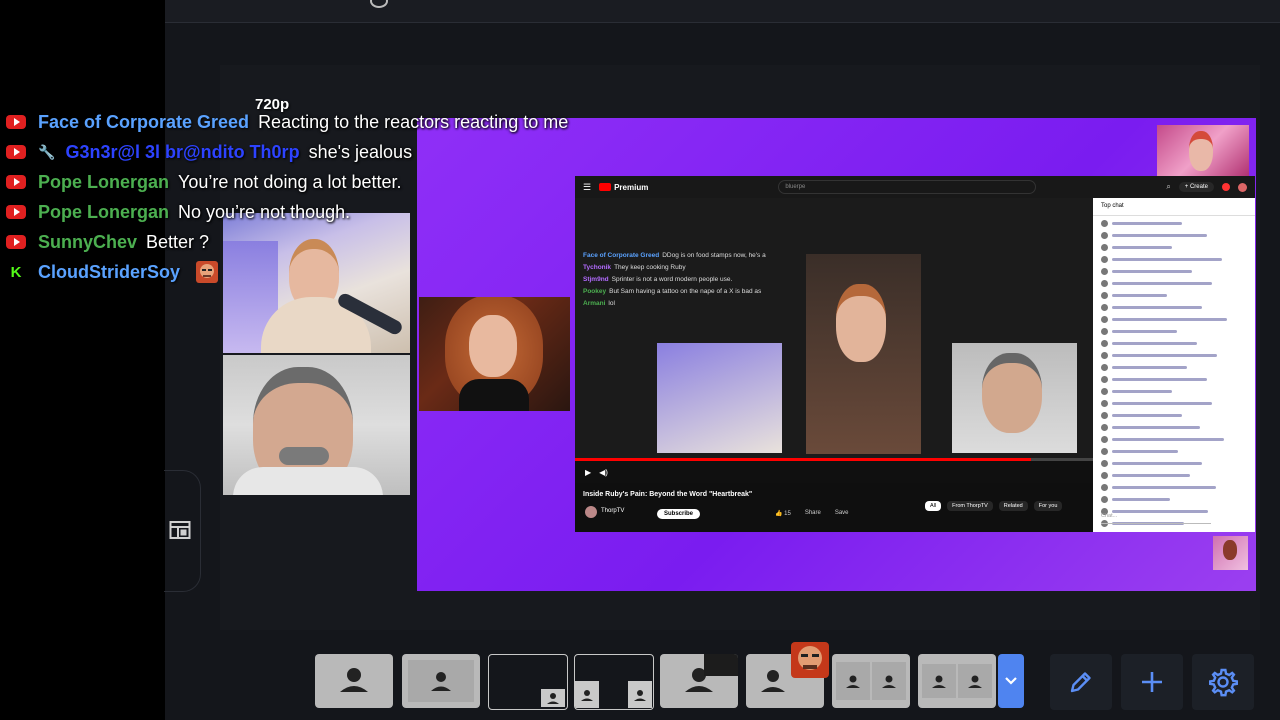 This screenshot has width=1280, height=720. I want to click on notification-icon, so click(1225, 187).